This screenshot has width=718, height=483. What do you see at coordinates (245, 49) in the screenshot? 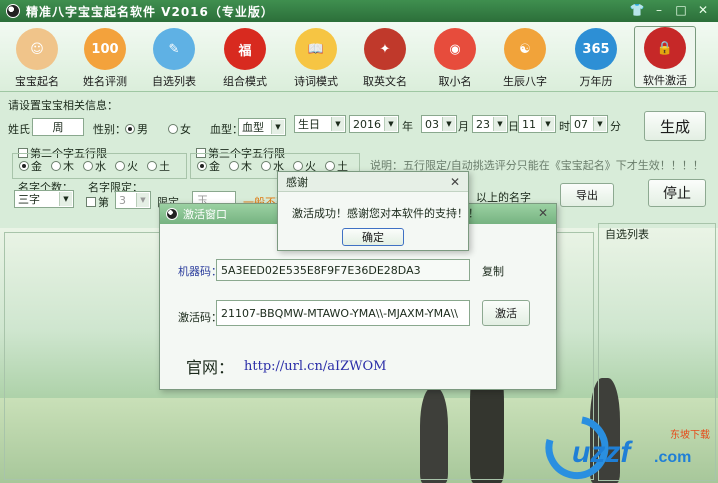
I see `red-lantern-icon: 福` at bounding box center [245, 49].